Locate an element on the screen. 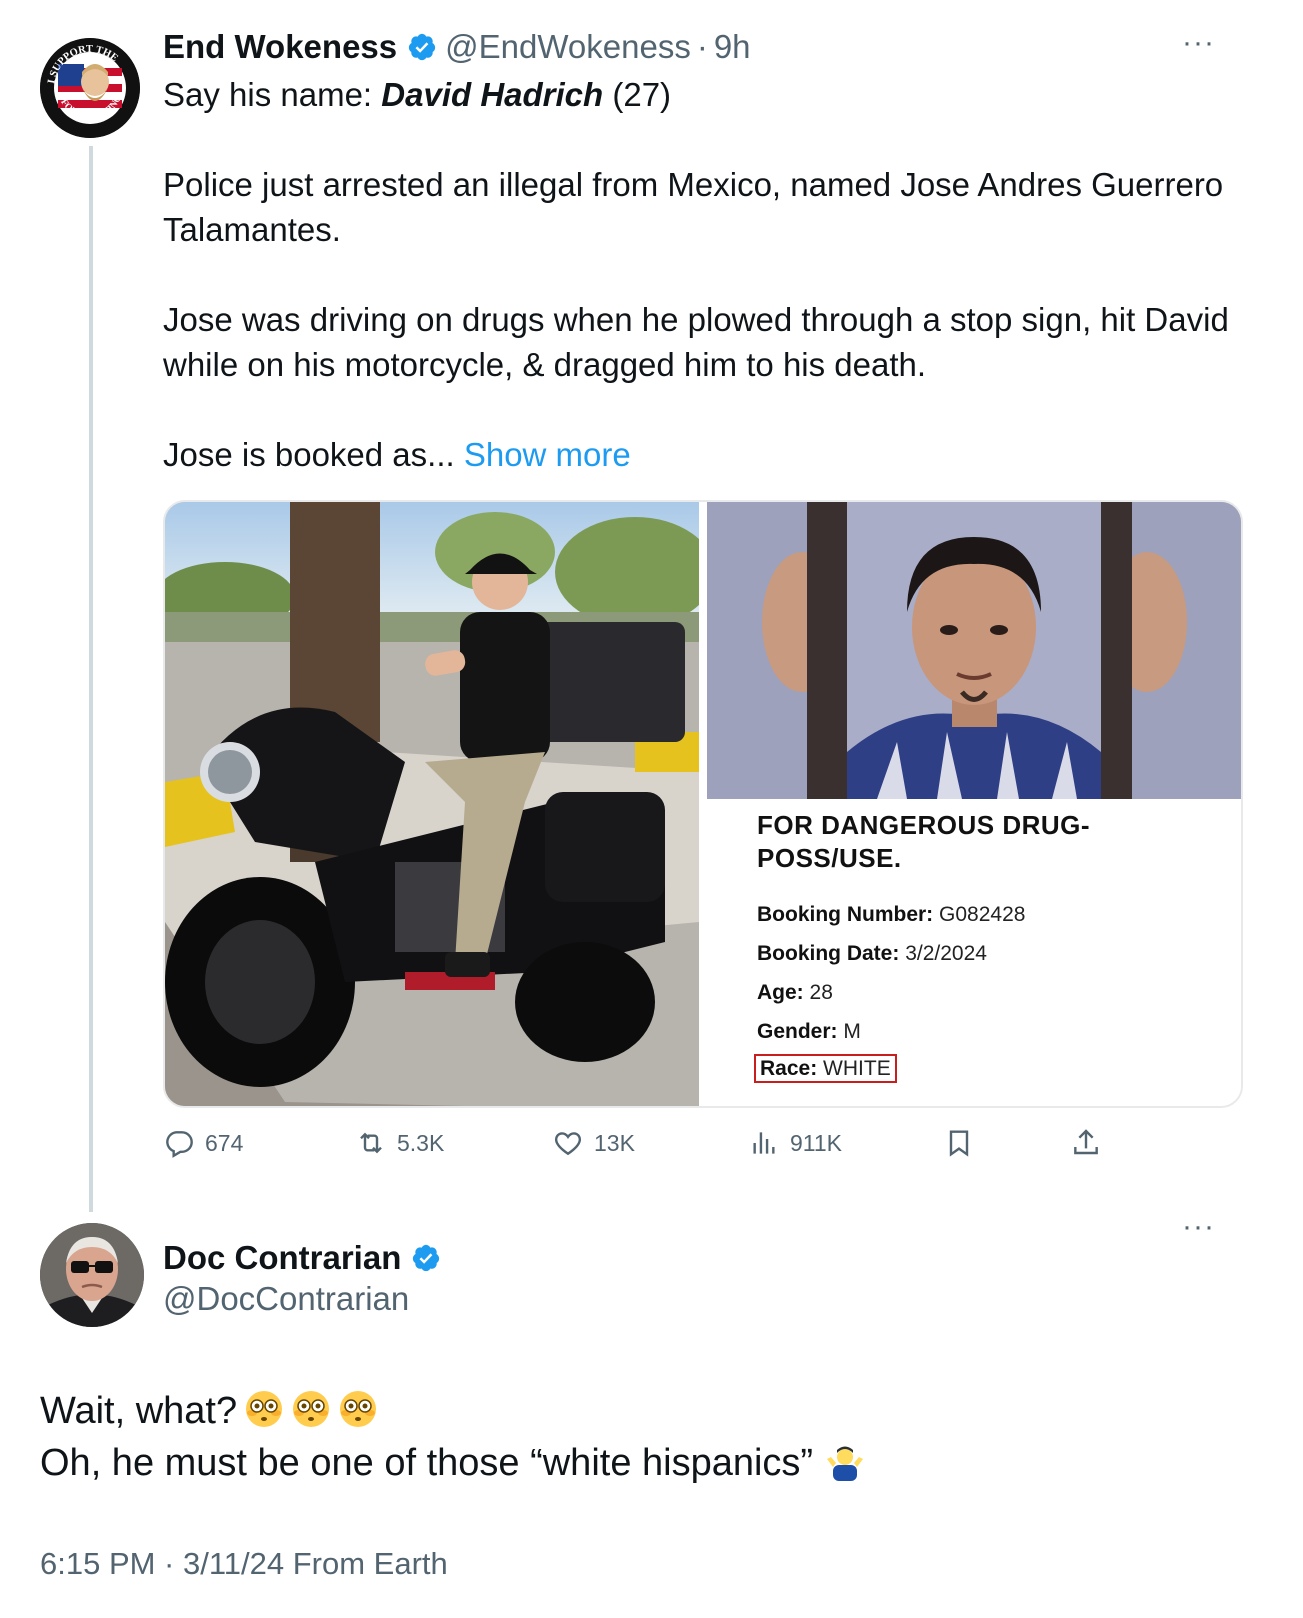 This screenshot has width=1303, height=1618. shrug-emoji is located at coordinates (845, 1463).